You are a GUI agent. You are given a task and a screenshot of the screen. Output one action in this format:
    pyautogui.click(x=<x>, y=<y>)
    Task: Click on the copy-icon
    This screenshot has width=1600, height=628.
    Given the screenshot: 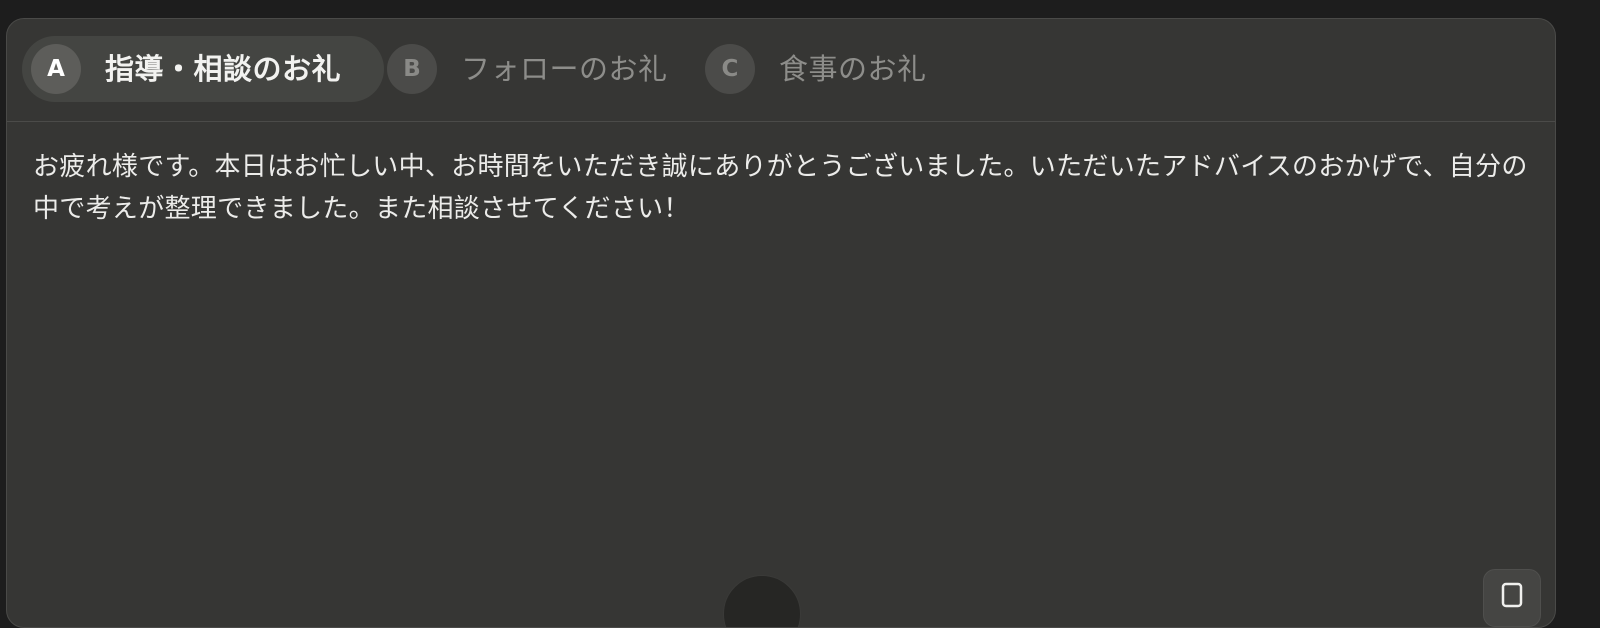 What is the action you would take?
    pyautogui.click(x=1512, y=595)
    